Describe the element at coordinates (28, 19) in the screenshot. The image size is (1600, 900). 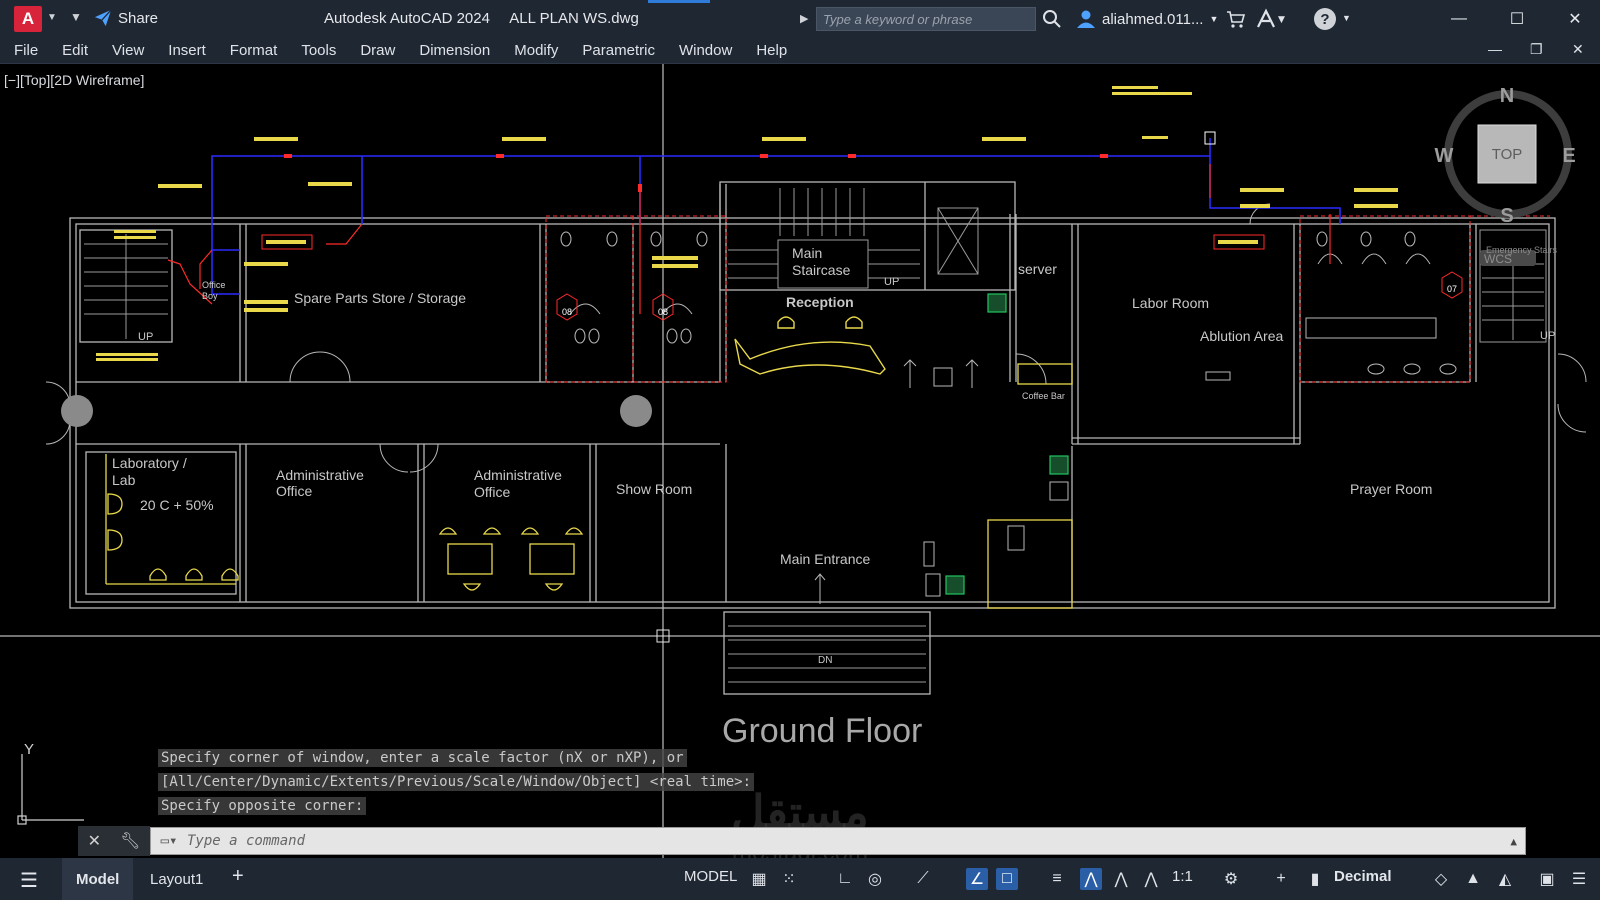
I see `app-menu-button: A` at that location.